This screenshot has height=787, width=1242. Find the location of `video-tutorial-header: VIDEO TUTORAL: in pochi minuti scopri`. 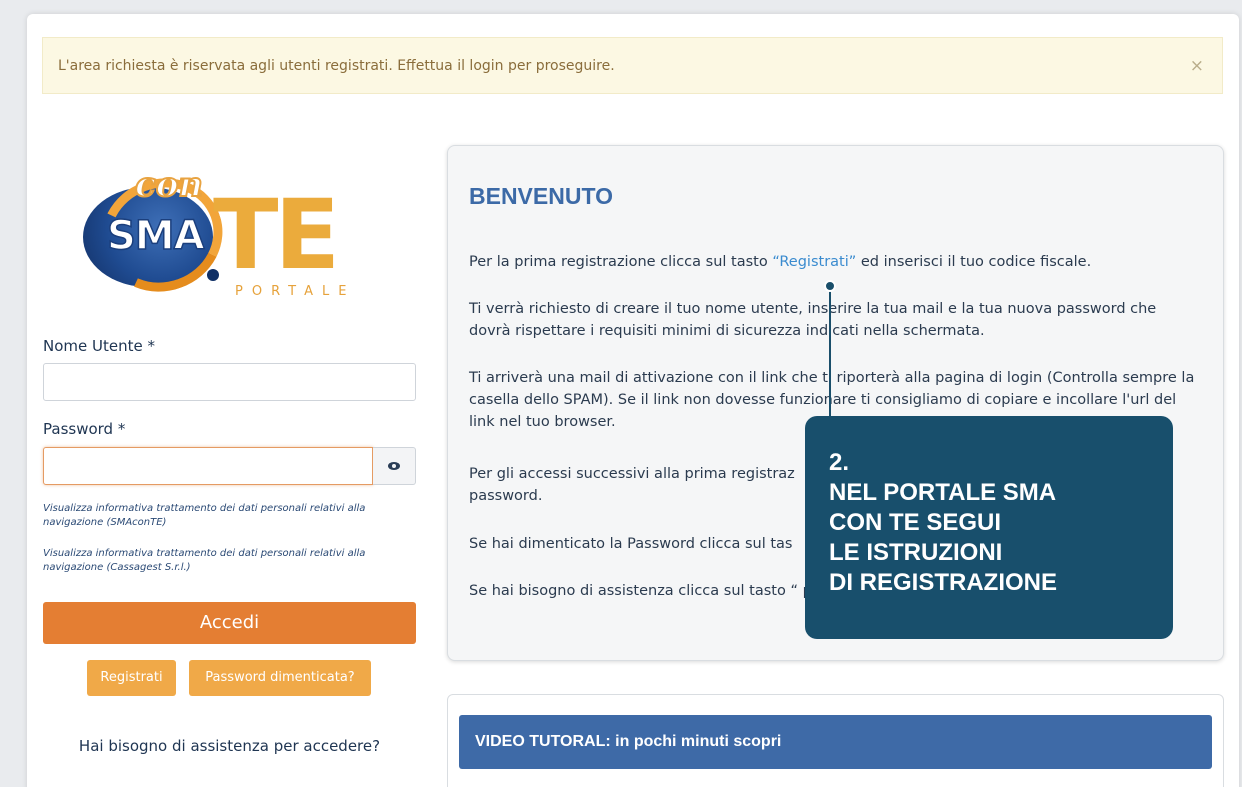

video-tutorial-header: VIDEO TUTORAL: in pochi minuti scopri is located at coordinates (835, 742).